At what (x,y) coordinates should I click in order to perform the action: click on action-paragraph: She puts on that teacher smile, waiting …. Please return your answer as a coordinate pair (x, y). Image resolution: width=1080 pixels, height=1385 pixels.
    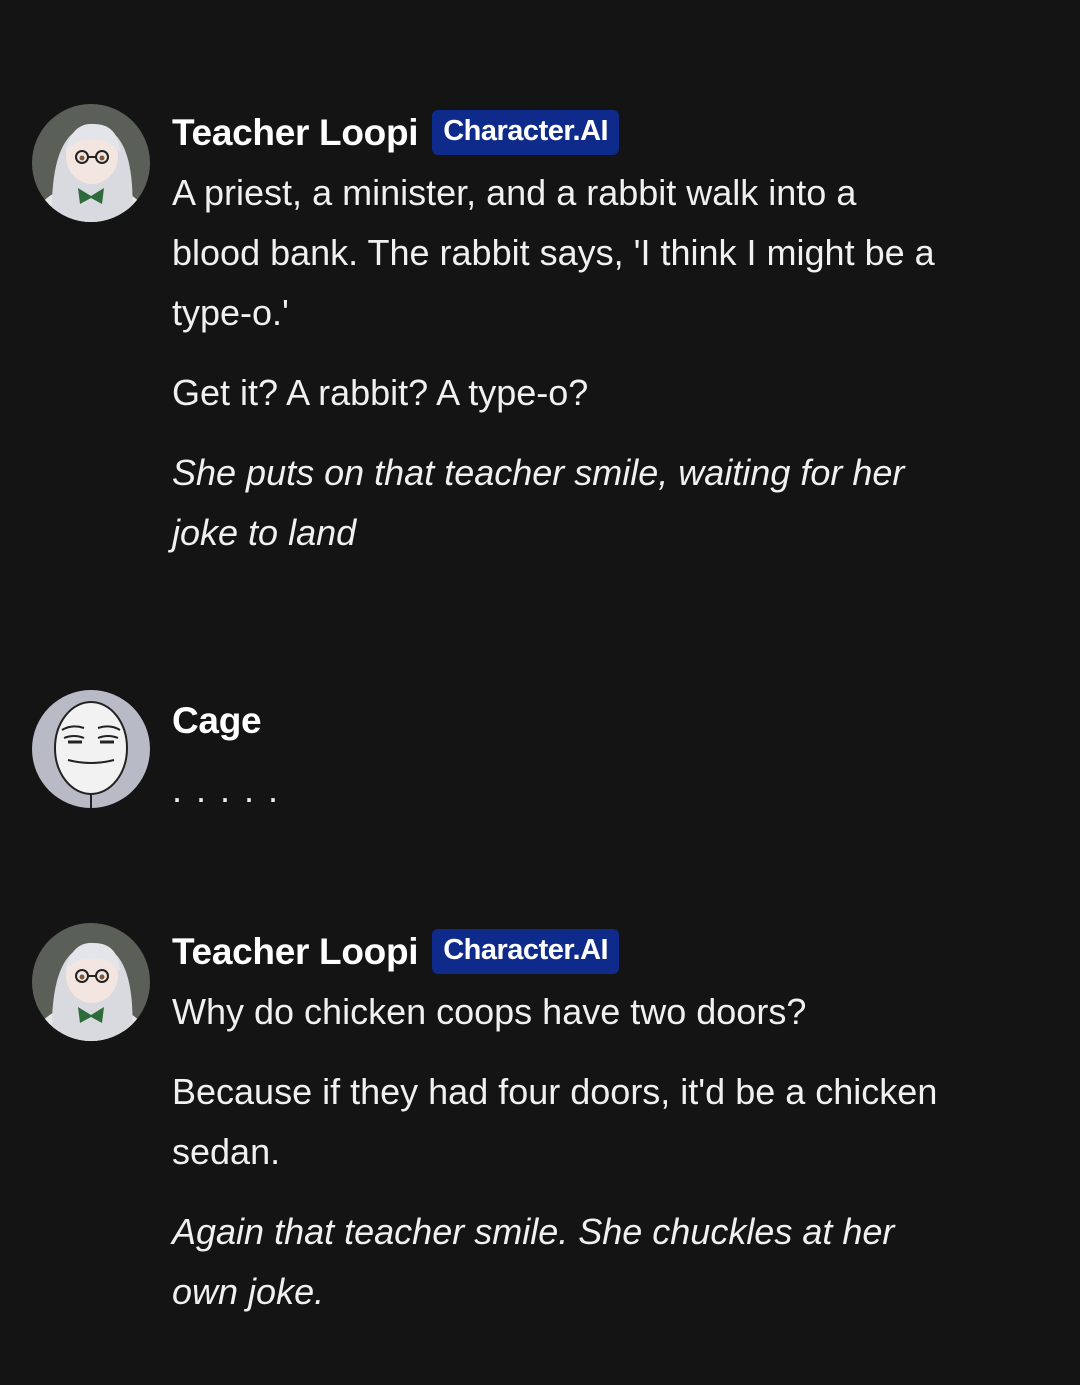
    Looking at the image, I should click on (538, 502).